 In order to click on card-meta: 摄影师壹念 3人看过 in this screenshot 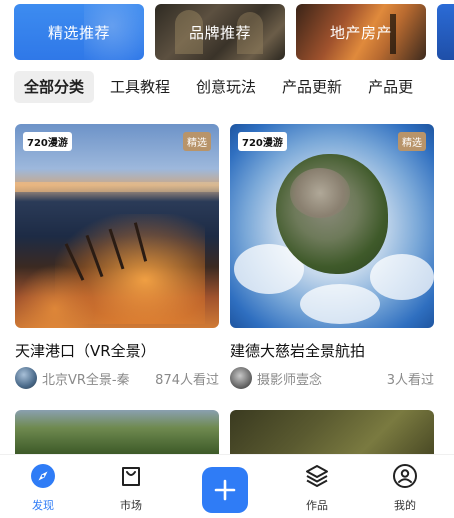, I will do `click(332, 378)`.